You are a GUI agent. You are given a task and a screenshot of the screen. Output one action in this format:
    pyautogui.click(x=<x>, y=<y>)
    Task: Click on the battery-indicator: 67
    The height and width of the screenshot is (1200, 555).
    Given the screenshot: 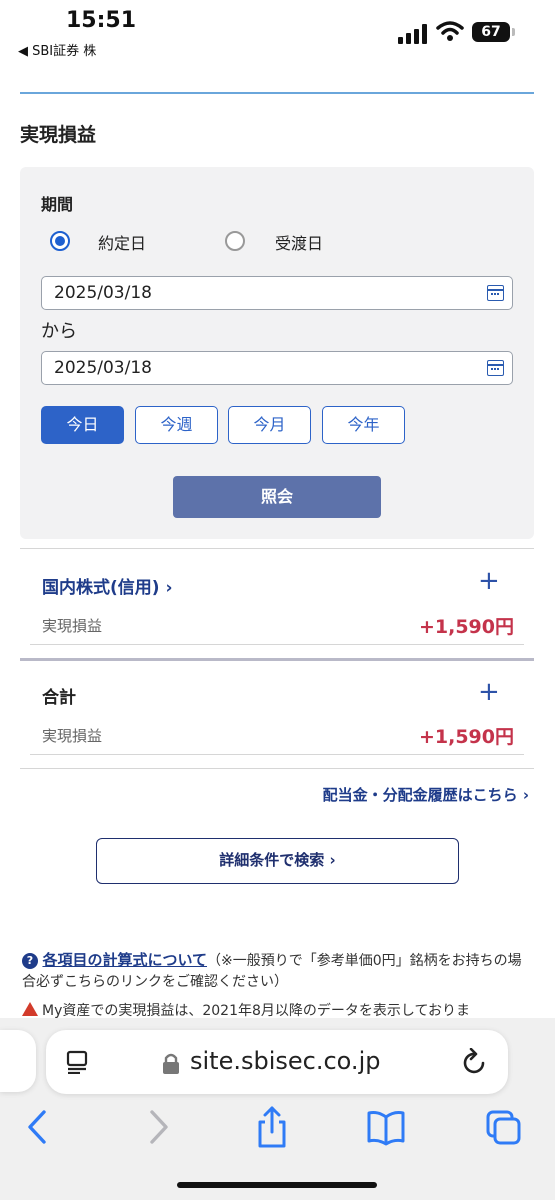 What is the action you would take?
    pyautogui.click(x=491, y=32)
    